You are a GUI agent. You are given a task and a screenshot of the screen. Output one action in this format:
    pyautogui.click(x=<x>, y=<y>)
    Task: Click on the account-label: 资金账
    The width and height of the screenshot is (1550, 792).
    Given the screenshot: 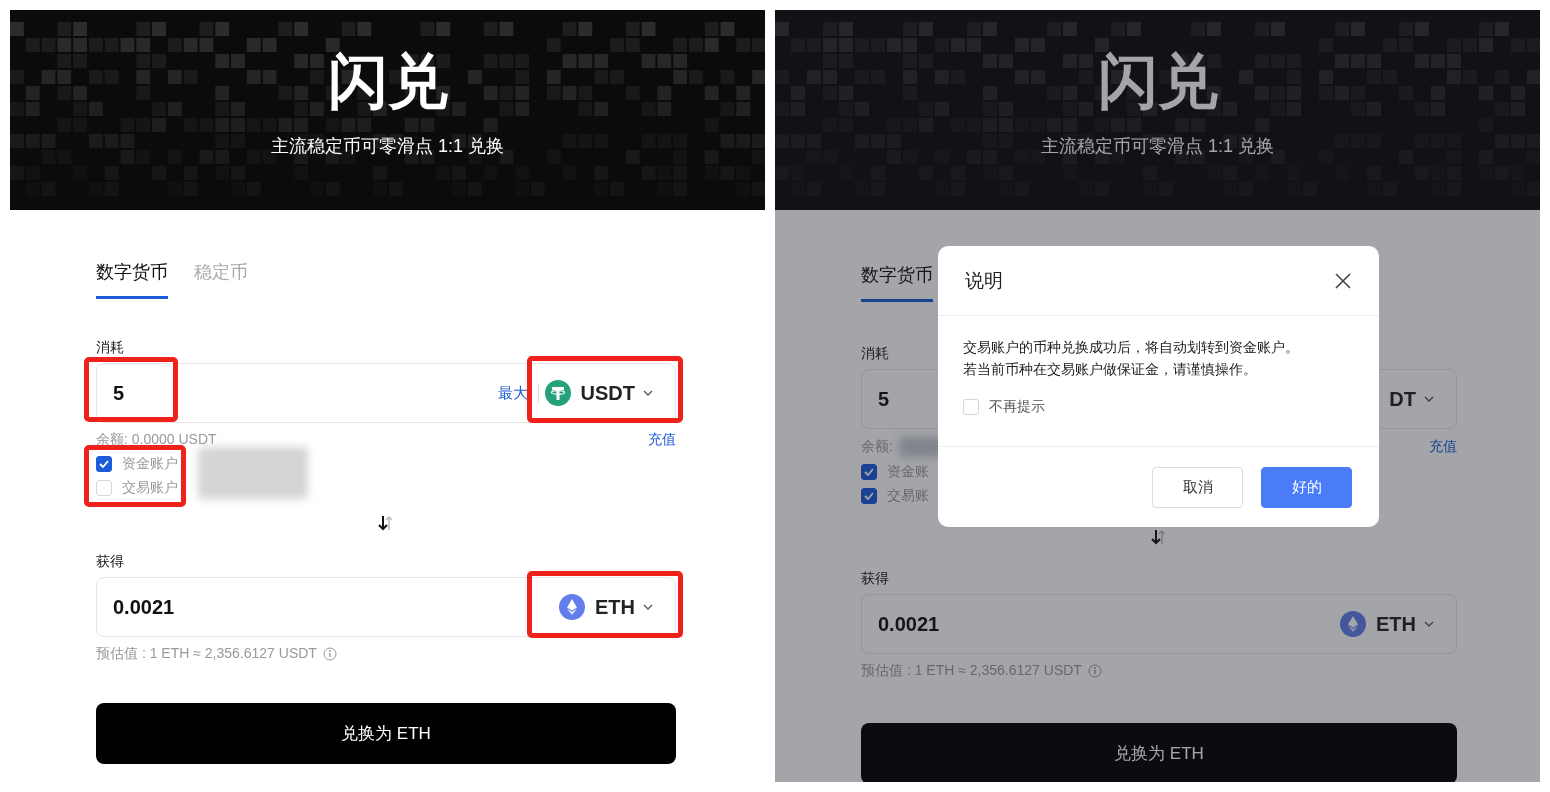 What is the action you would take?
    pyautogui.click(x=908, y=472)
    